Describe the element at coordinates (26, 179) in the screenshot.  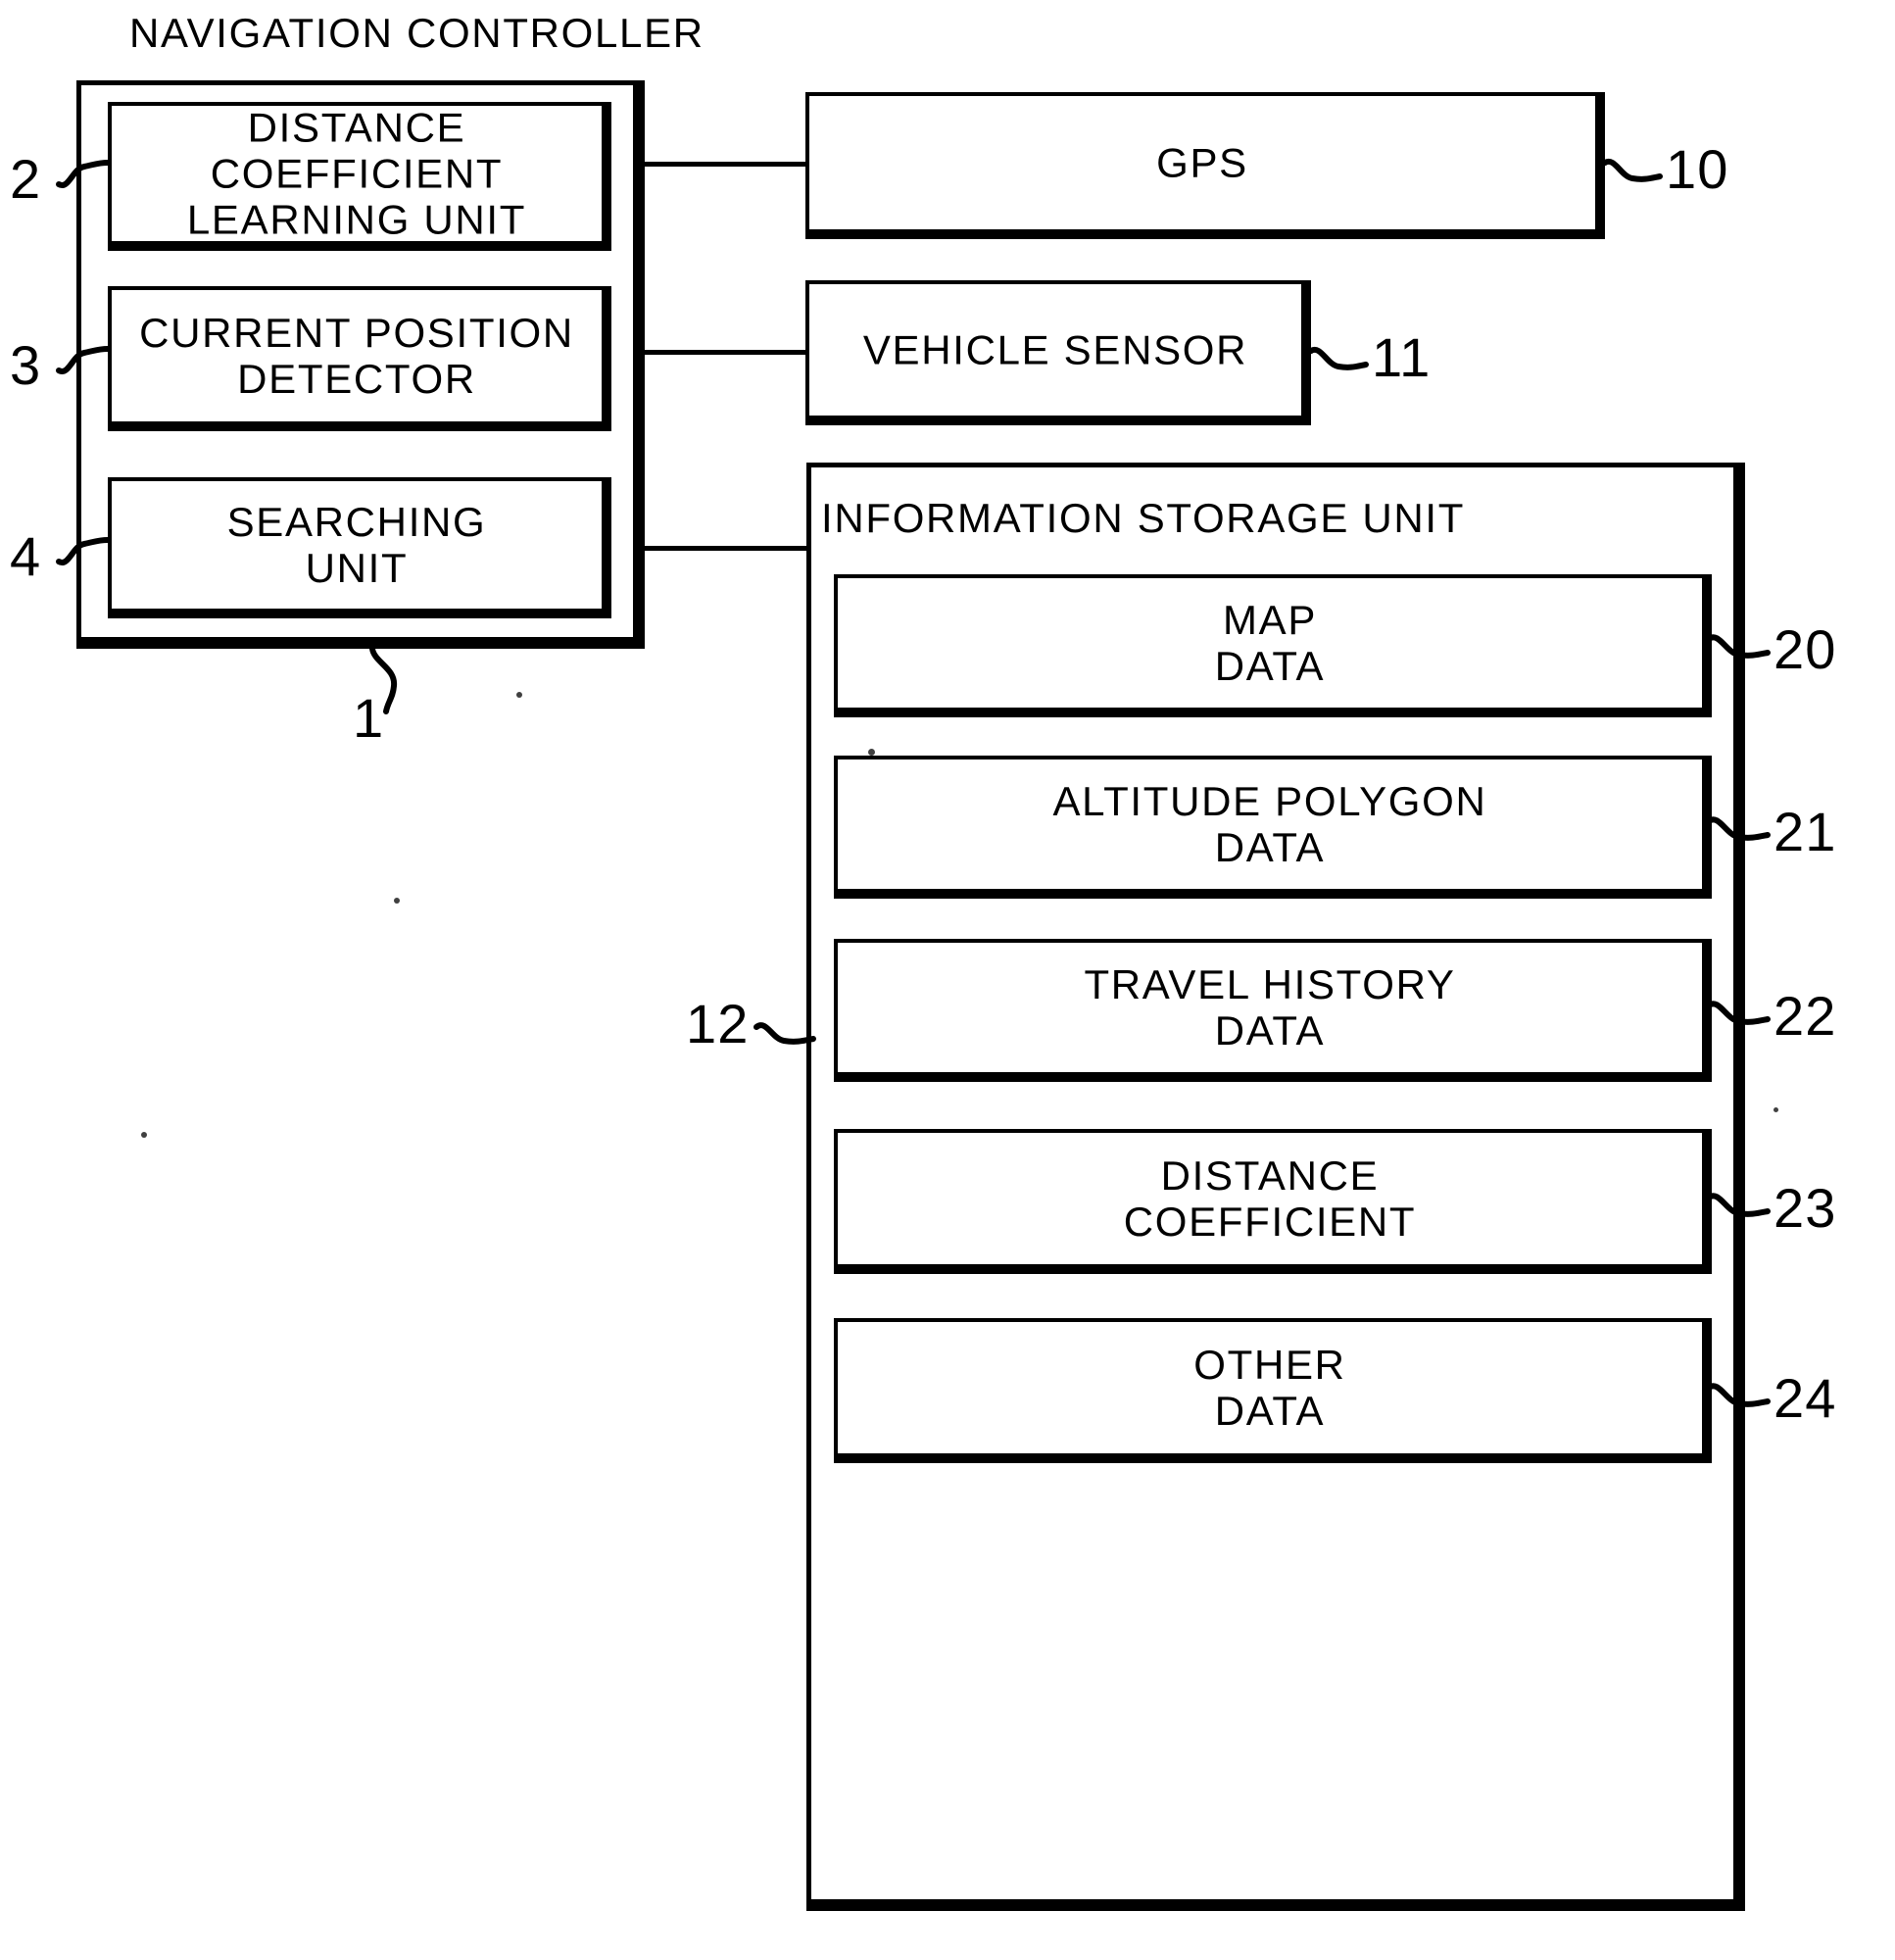
I see `ref-number-2: 2` at that location.